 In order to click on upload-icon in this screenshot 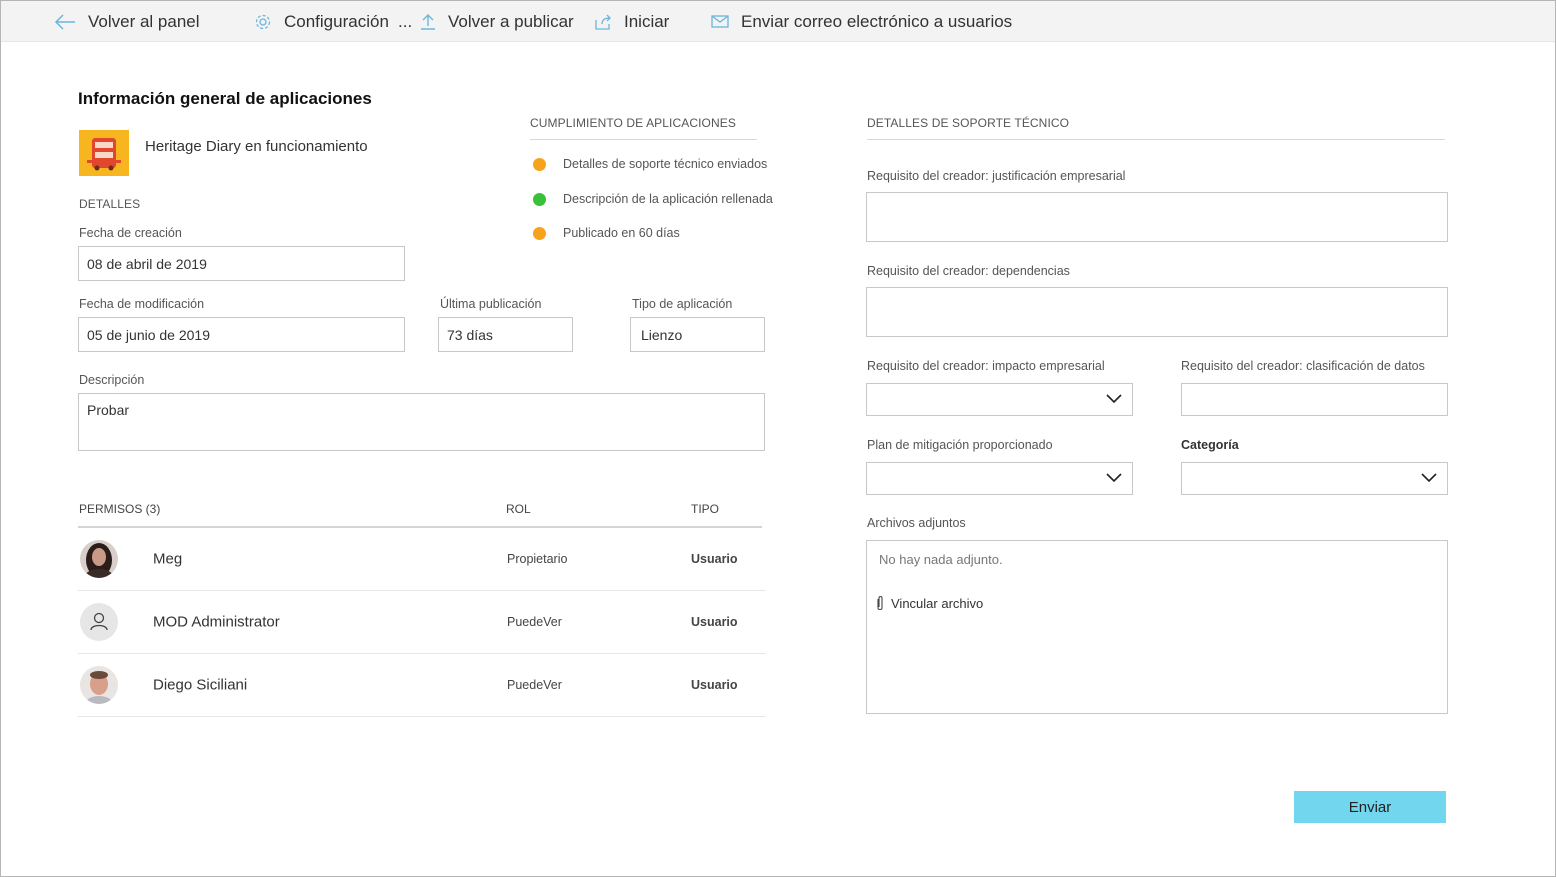, I will do `click(428, 22)`.